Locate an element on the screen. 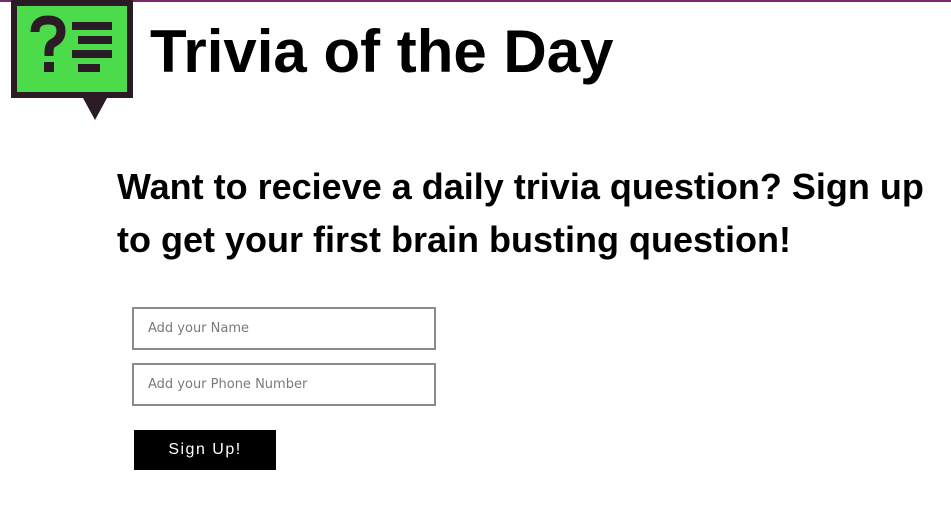 The height and width of the screenshot is (531, 951). name-input is located at coordinates (284, 328).